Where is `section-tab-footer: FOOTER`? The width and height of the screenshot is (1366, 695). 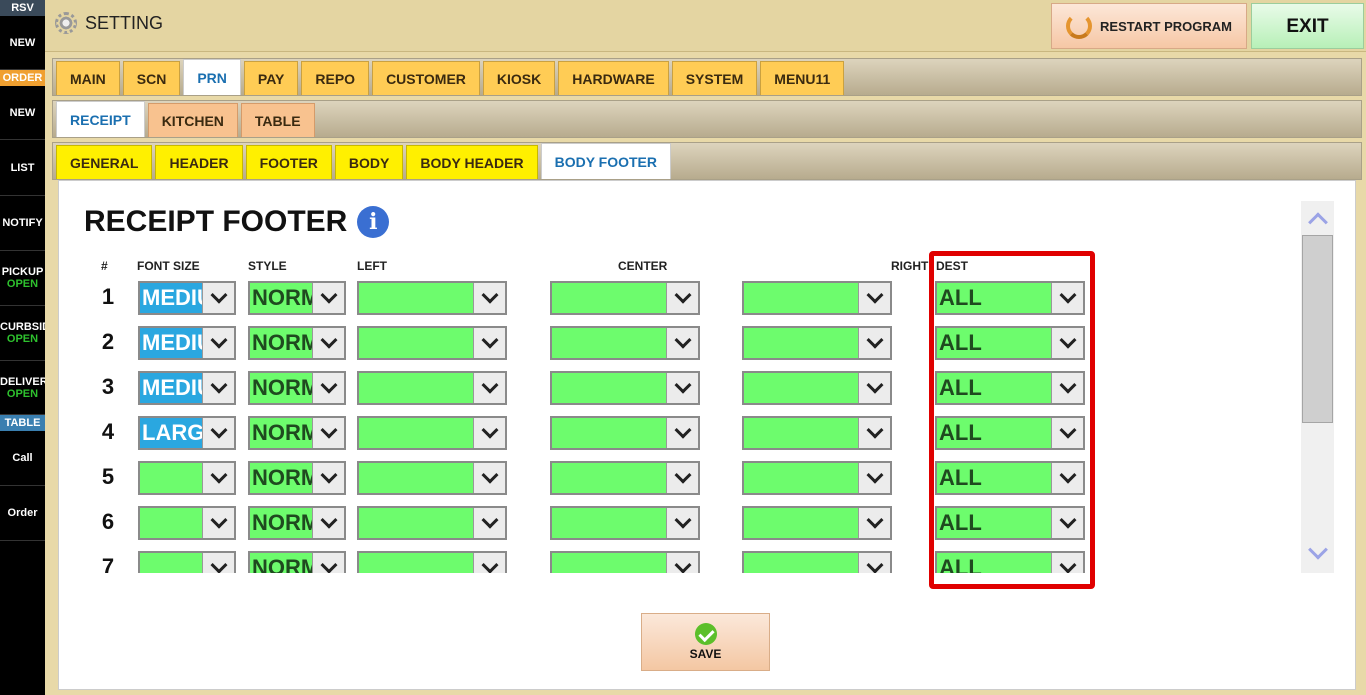
section-tab-footer: FOOTER is located at coordinates (288, 162).